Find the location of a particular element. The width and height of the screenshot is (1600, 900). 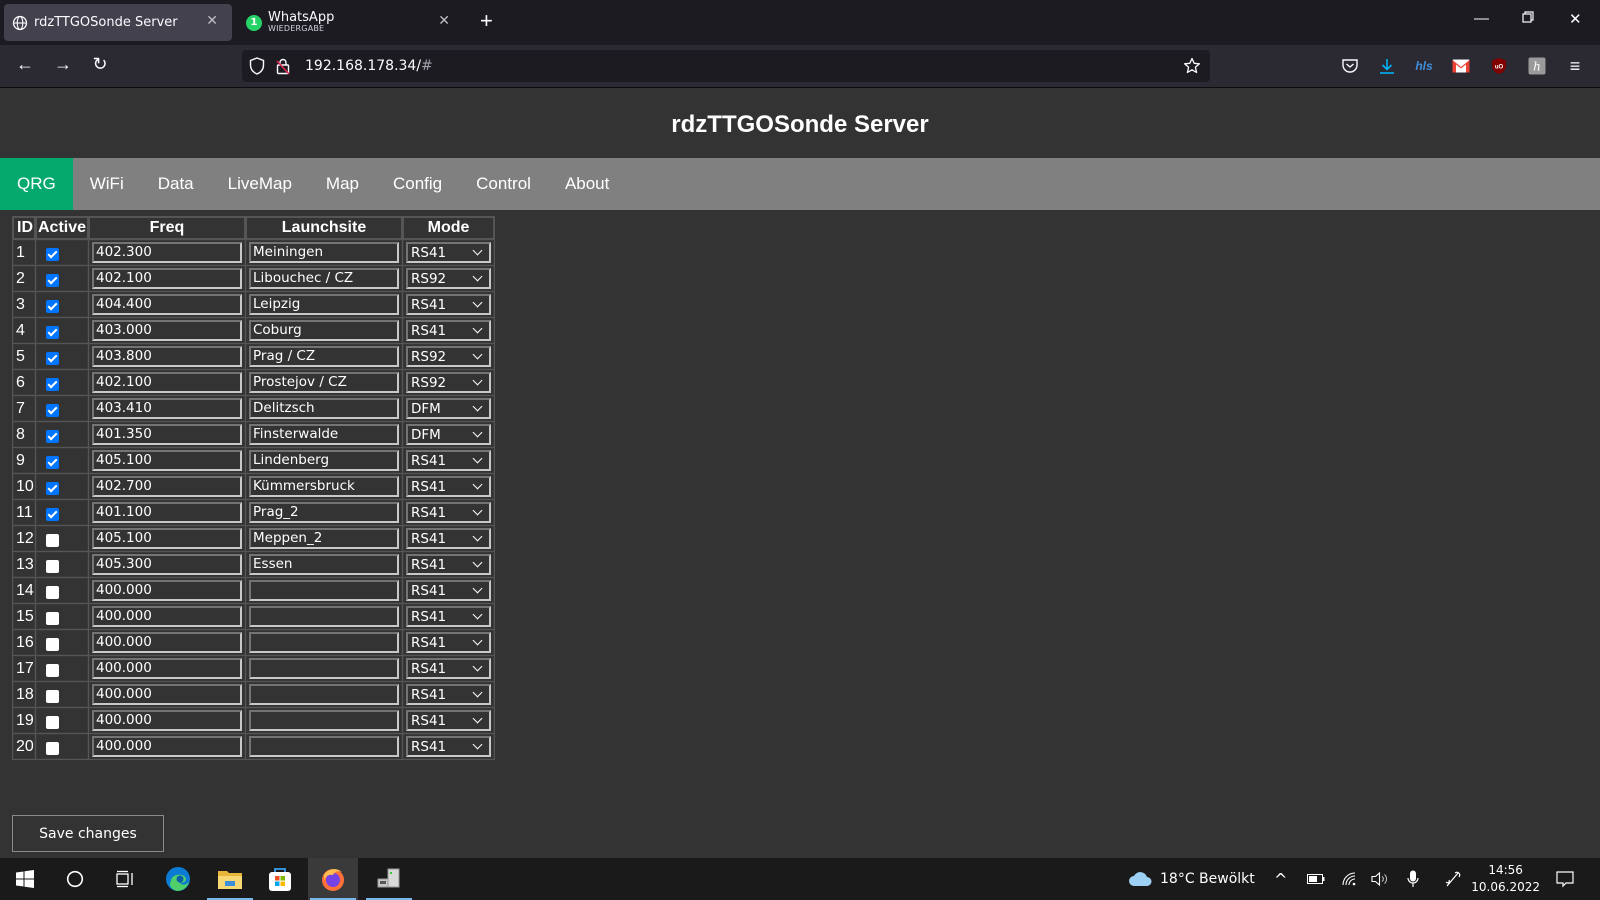

download-icon is located at coordinates (1387, 66).